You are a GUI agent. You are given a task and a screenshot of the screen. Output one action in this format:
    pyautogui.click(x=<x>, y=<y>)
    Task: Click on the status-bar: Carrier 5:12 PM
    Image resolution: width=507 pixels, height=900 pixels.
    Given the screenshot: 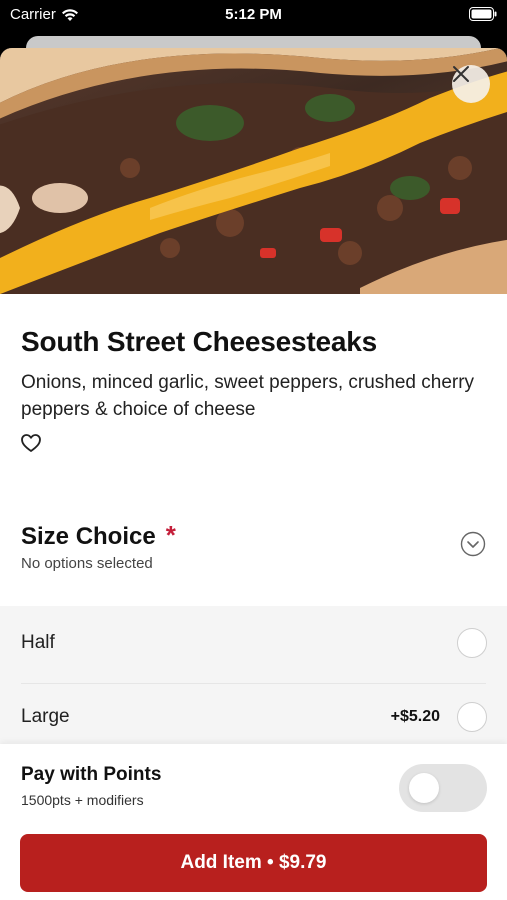 What is the action you would take?
    pyautogui.click(x=253, y=15)
    